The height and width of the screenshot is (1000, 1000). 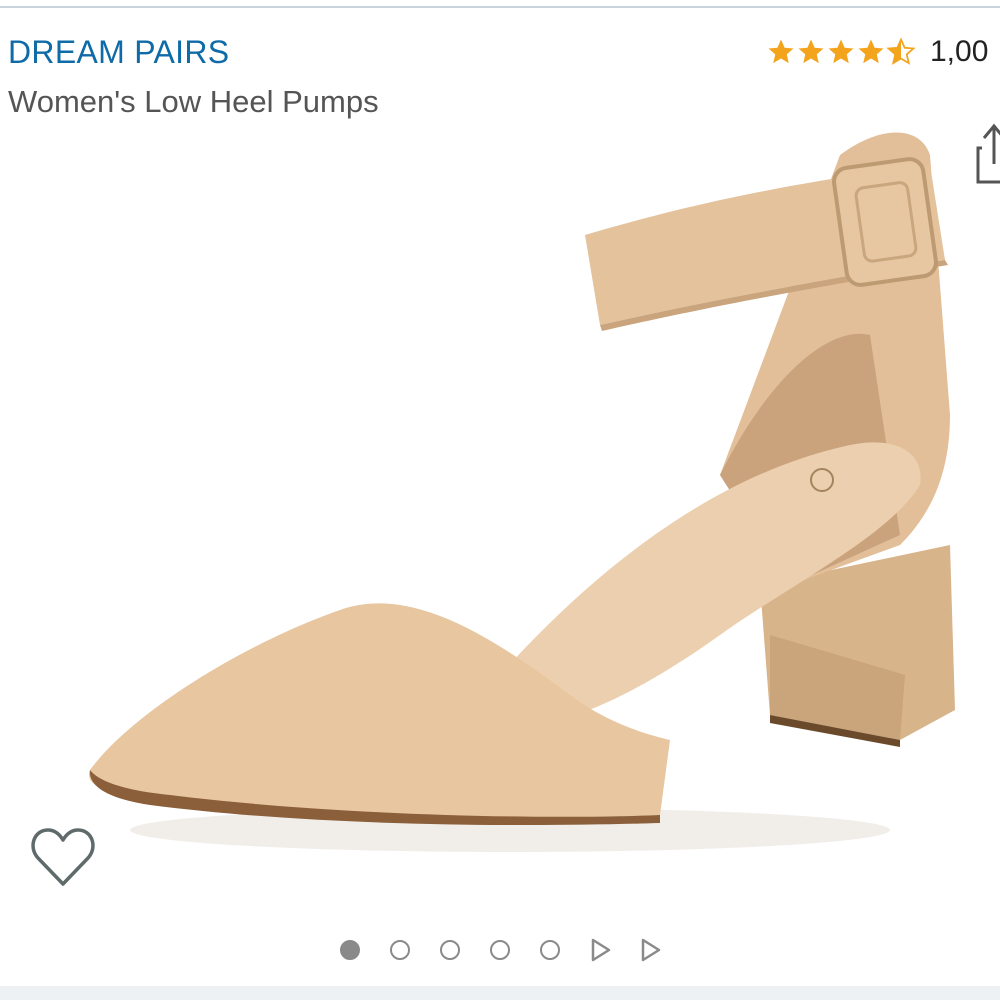 What do you see at coordinates (500, 993) in the screenshot?
I see `bottom-divider` at bounding box center [500, 993].